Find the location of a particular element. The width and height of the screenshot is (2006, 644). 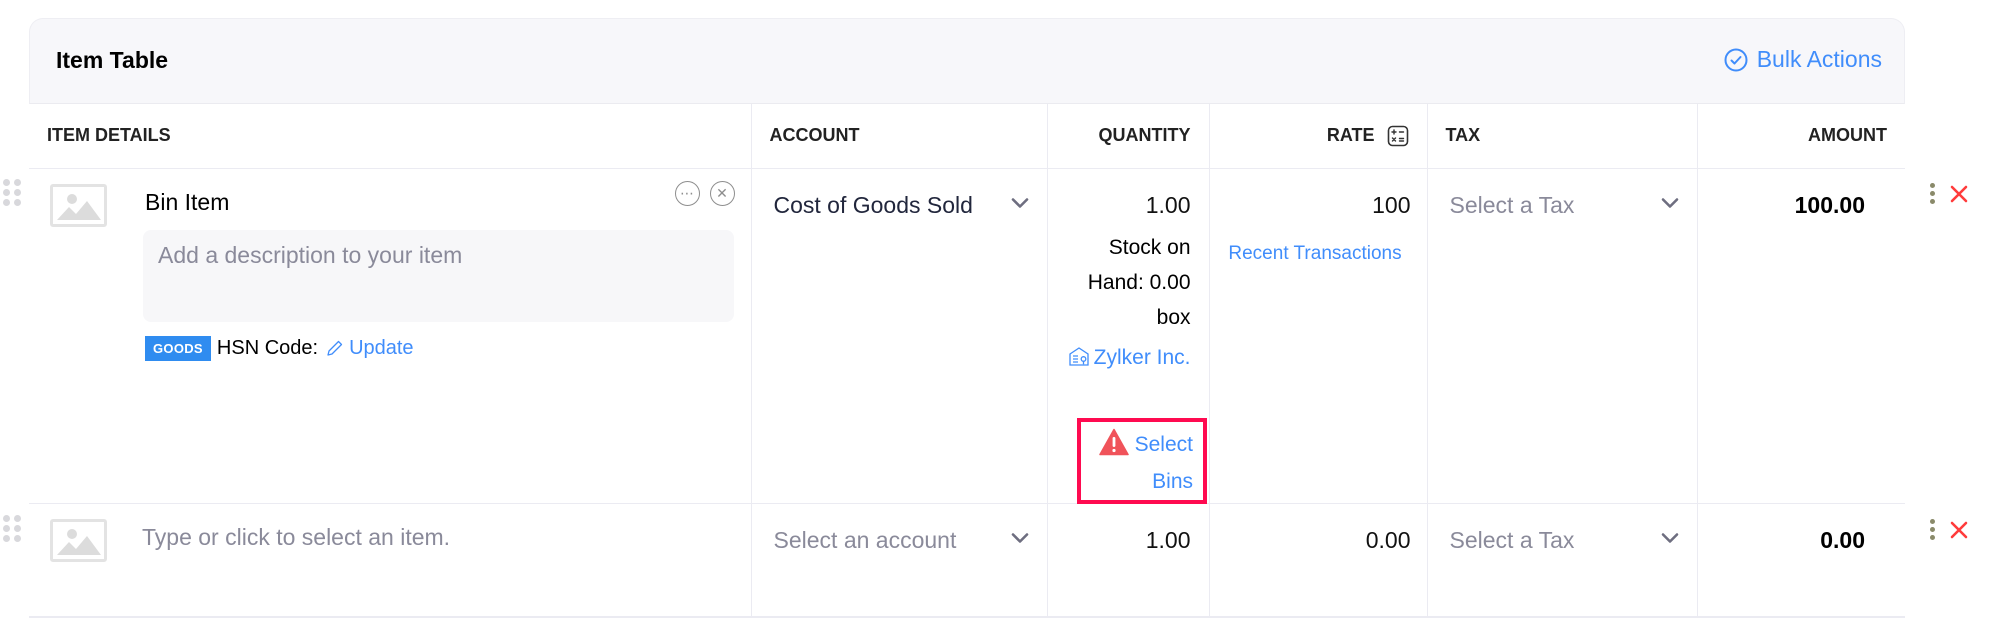

rate-input: 0.00 is located at coordinates (1315, 540).